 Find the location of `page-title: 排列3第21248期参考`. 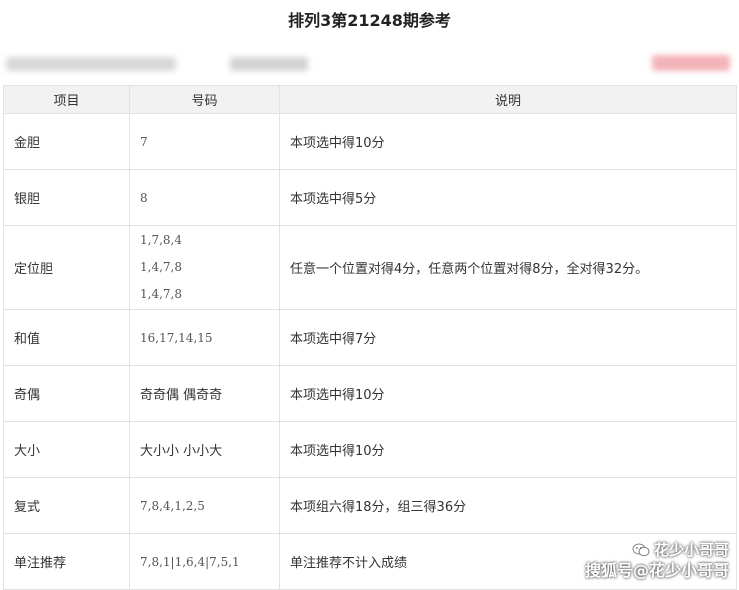

page-title: 排列3第21248期参考 is located at coordinates (369, 20).